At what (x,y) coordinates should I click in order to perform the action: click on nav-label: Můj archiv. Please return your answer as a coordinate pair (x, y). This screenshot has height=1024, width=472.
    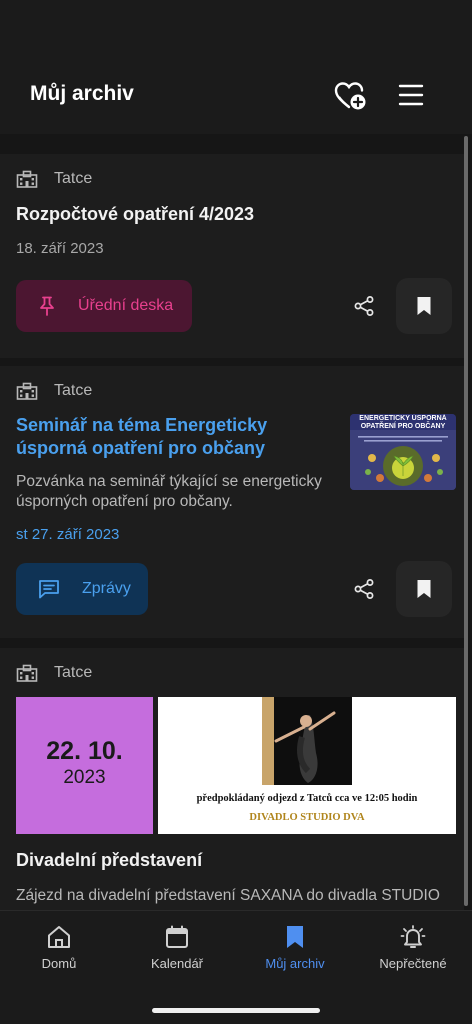
    Looking at the image, I should click on (295, 963).